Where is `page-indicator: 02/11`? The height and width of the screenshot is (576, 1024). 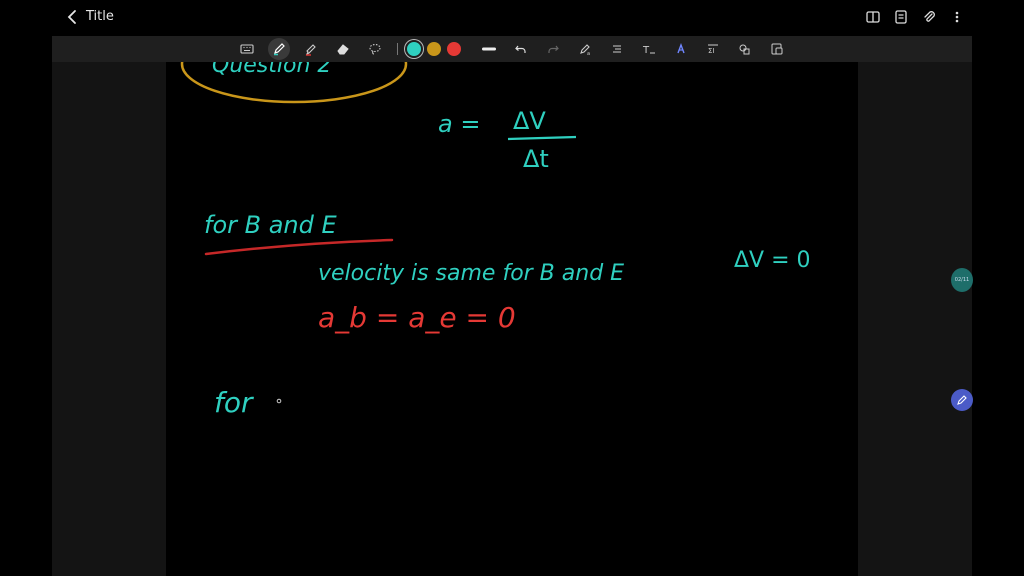
page-indicator: 02/11 is located at coordinates (962, 280).